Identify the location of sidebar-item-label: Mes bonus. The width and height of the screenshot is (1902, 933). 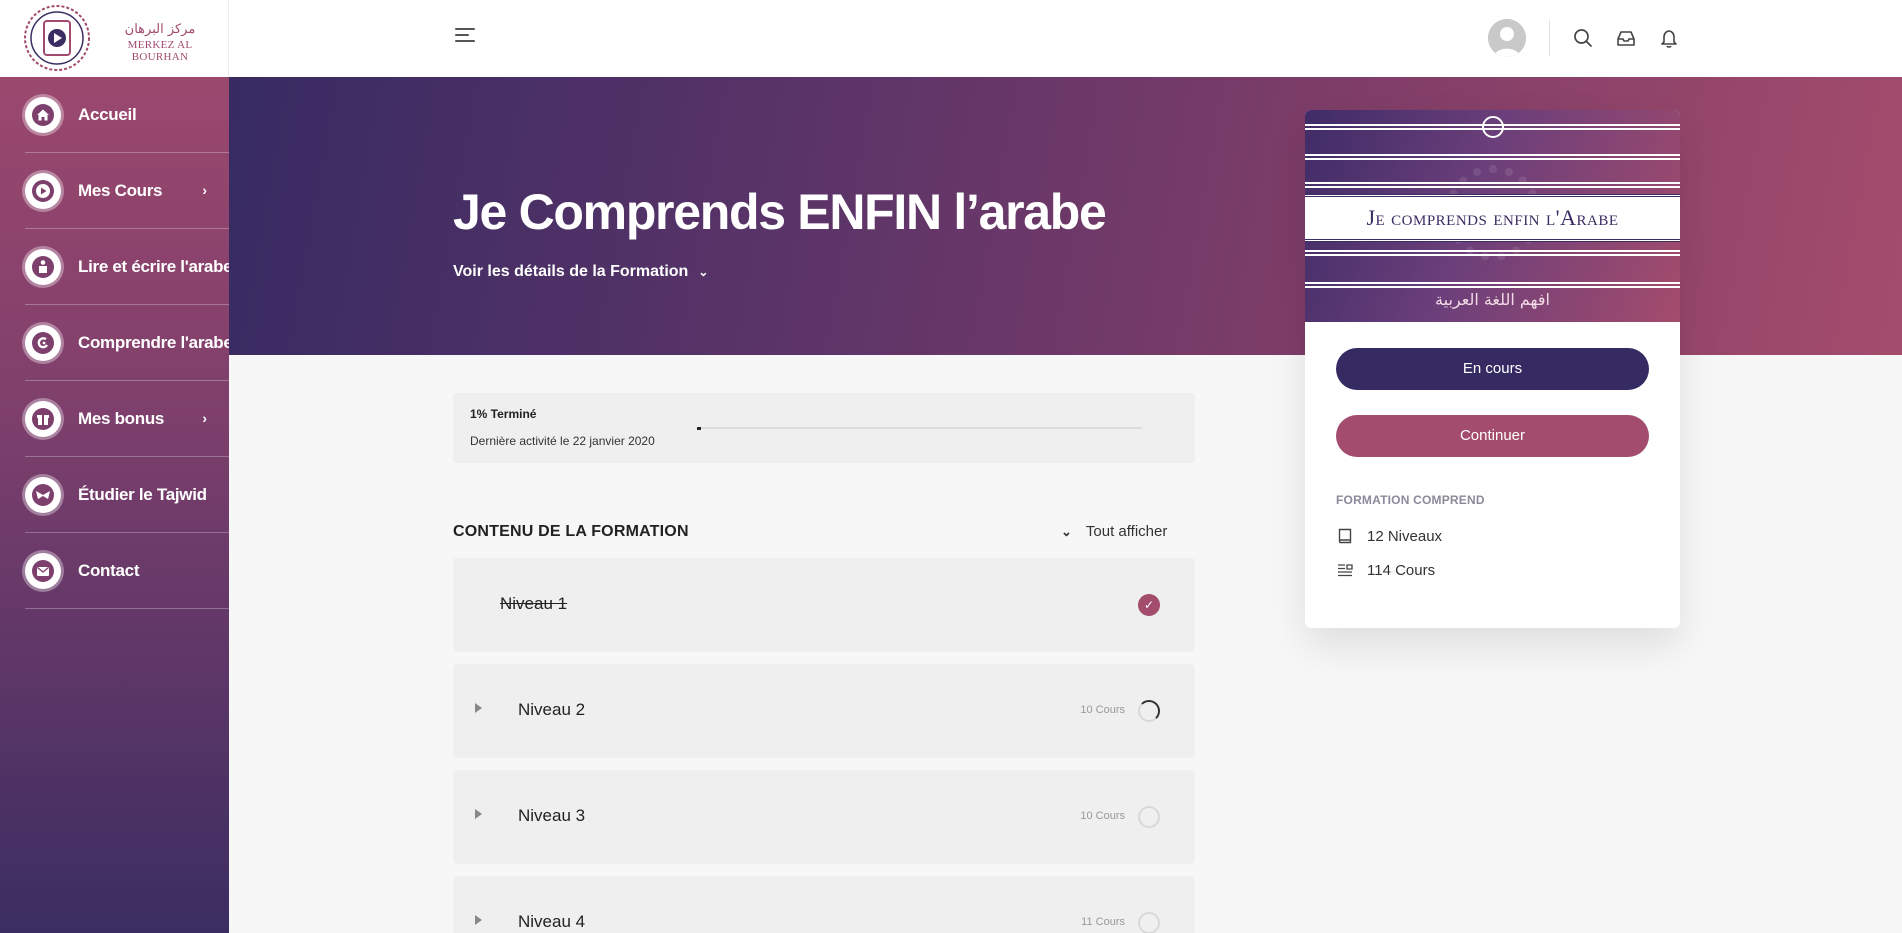
(121, 418).